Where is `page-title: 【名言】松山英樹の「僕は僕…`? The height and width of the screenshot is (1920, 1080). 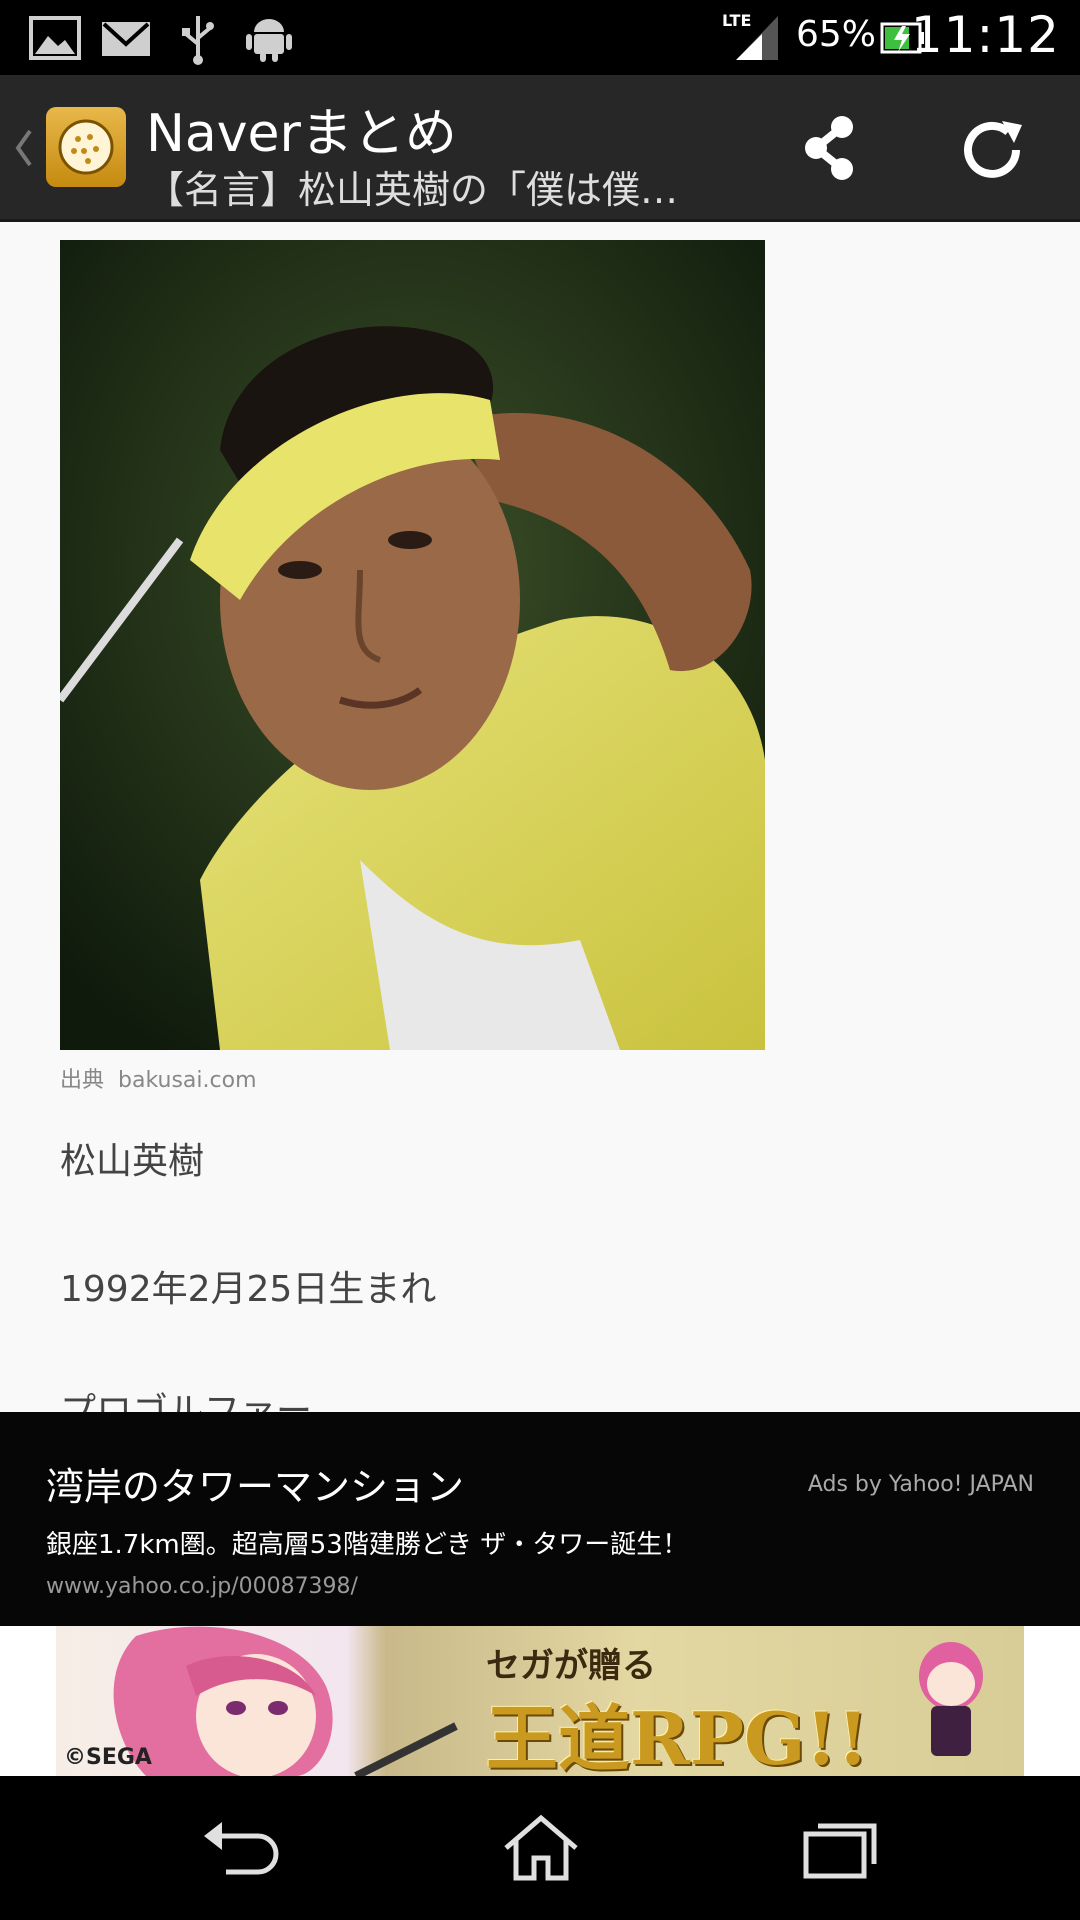
page-title: 【名言】松山英樹の「僕は僕… is located at coordinates (412, 190).